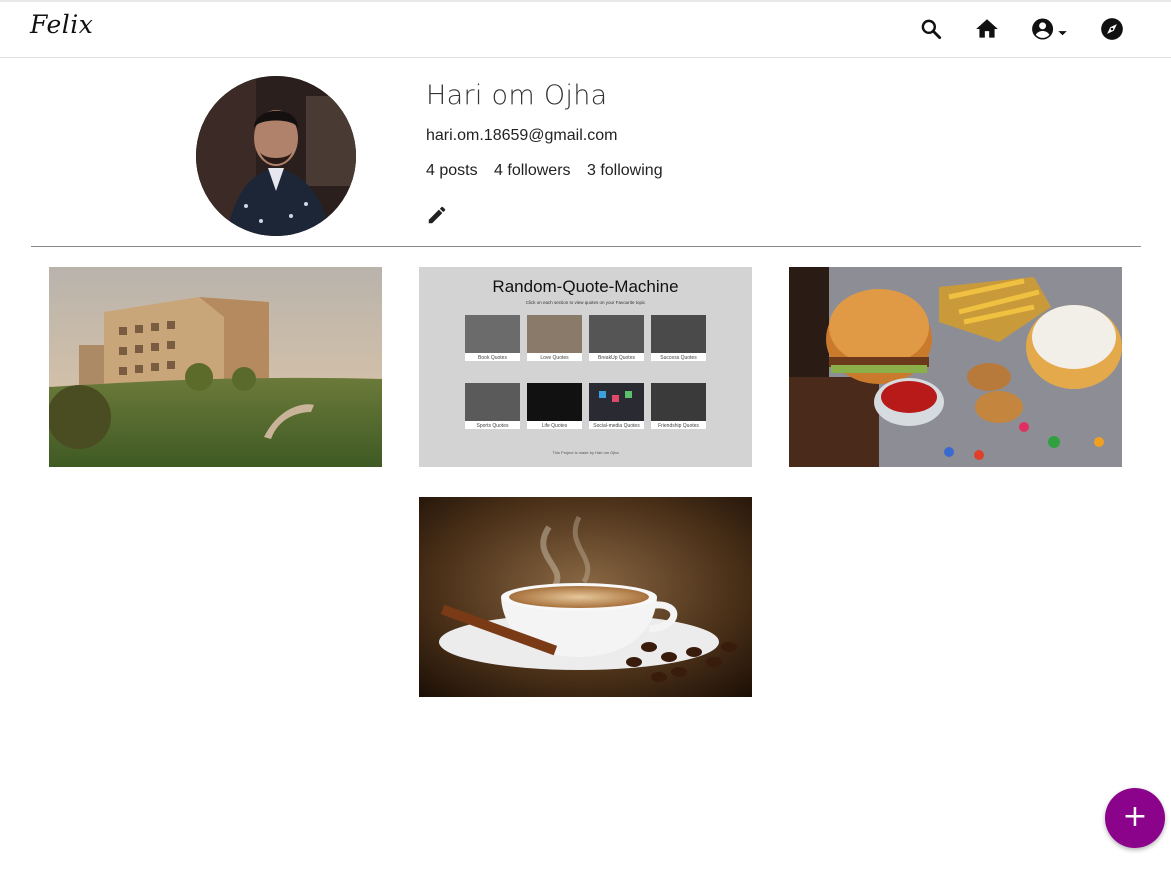  What do you see at coordinates (1112, 29) in the screenshot?
I see `explore-icon` at bounding box center [1112, 29].